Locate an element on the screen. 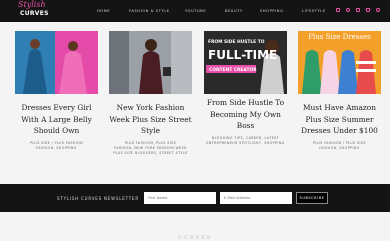 This screenshot has width=390, height=241. facebook-icon is located at coordinates (358, 10).